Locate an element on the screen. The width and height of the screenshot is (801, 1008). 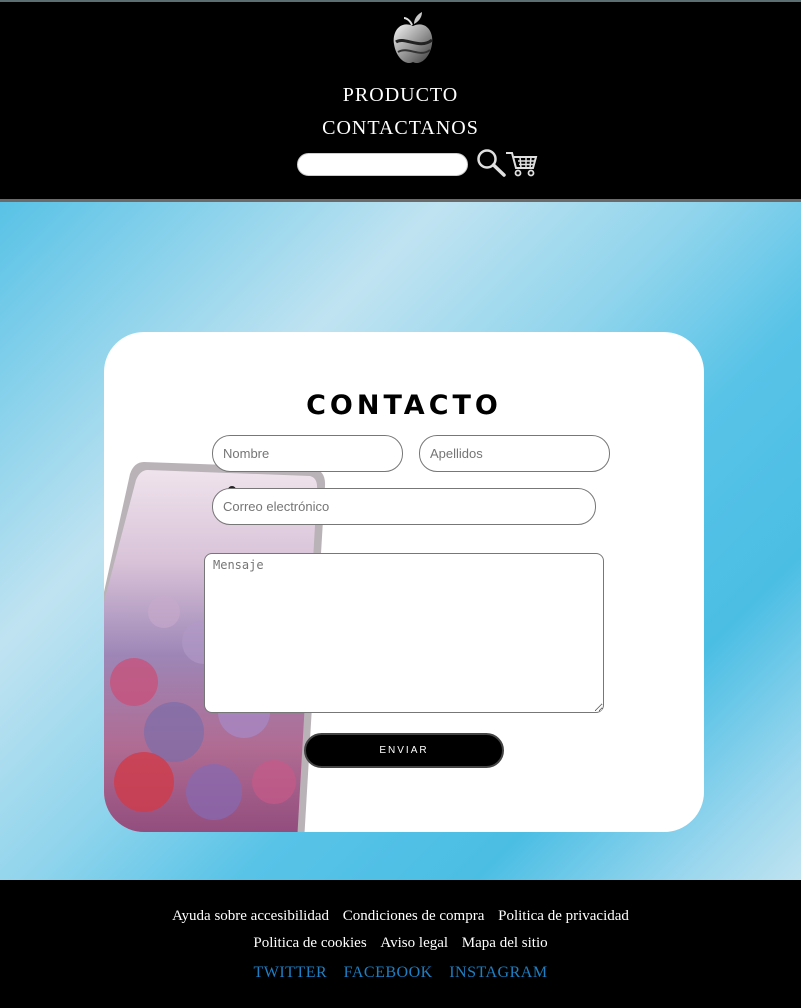
footer-link-mapa: Mapa del sitio is located at coordinates (505, 943).